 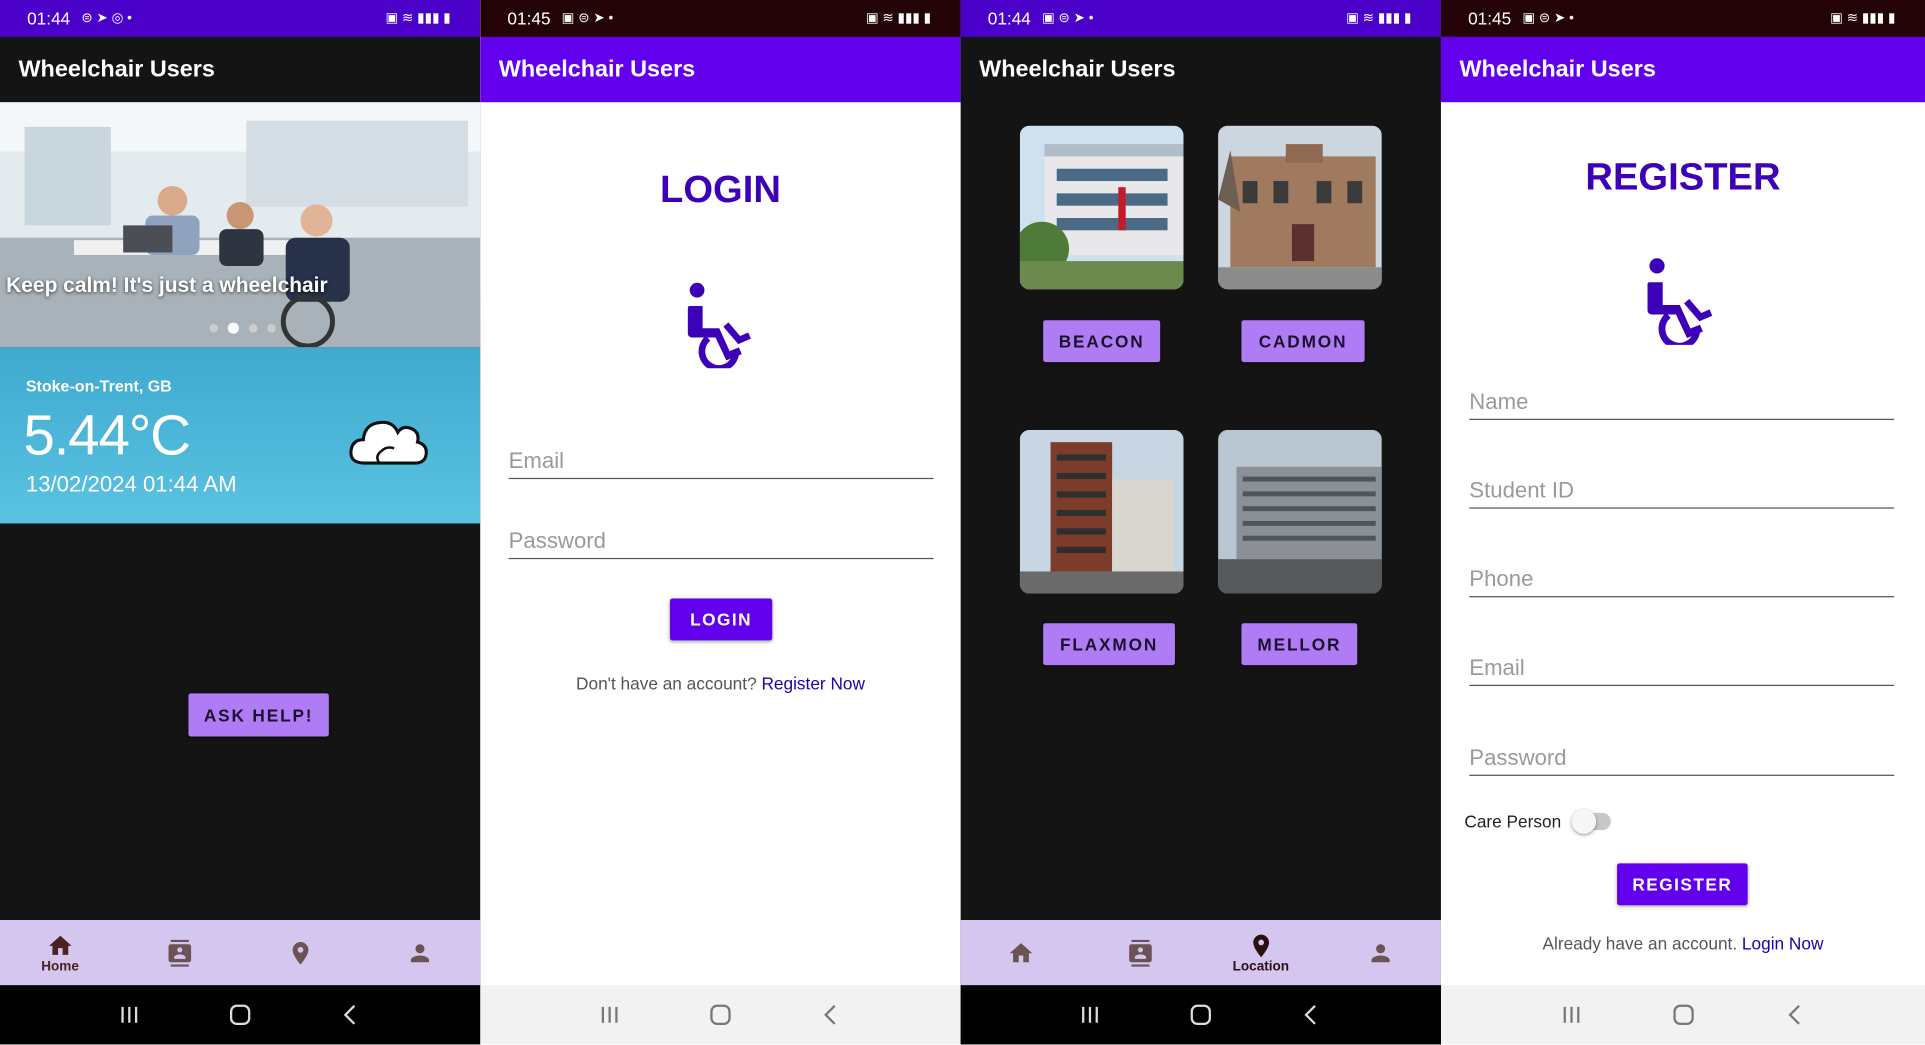 What do you see at coordinates (1101, 511) in the screenshot?
I see `flaxmon-building-image` at bounding box center [1101, 511].